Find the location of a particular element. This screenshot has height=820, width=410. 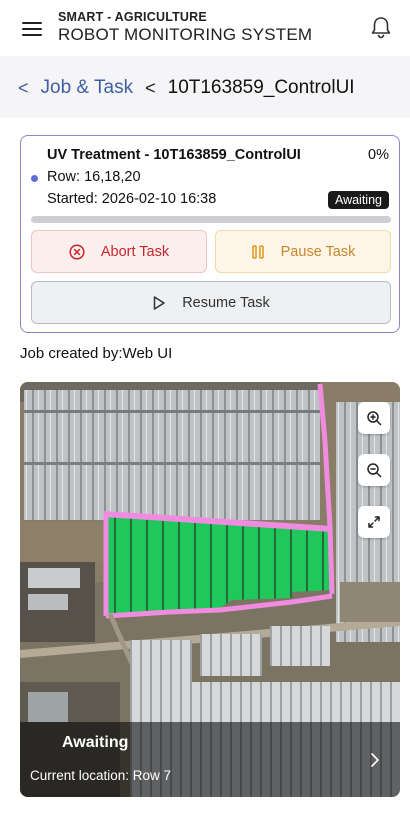

resume-task-button: Resume Task is located at coordinates (211, 302).